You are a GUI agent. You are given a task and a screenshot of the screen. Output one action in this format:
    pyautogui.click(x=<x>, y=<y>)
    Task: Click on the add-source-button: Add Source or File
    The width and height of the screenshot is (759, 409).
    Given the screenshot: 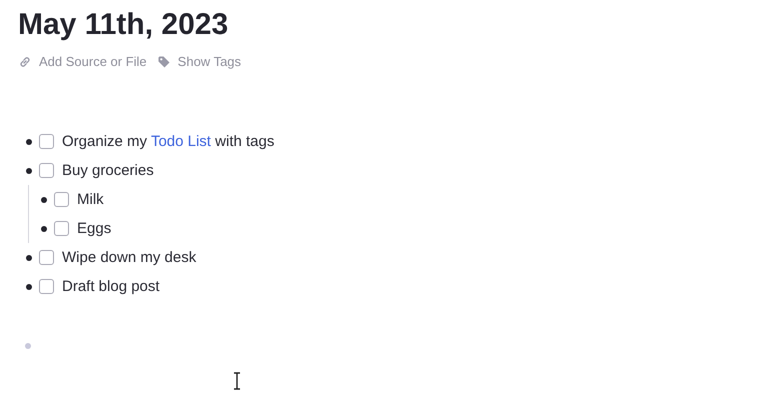 What is the action you would take?
    pyautogui.click(x=82, y=61)
    